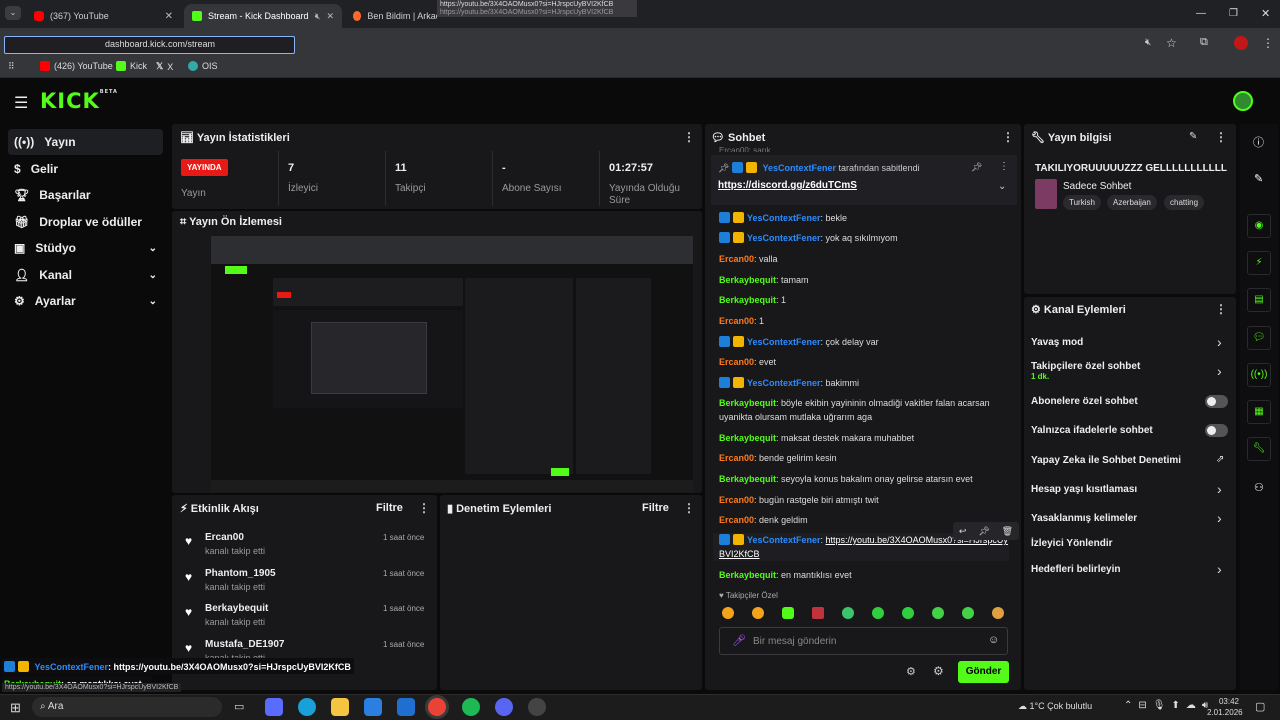  I want to click on windows-start-icon: ⊞, so click(15, 708).